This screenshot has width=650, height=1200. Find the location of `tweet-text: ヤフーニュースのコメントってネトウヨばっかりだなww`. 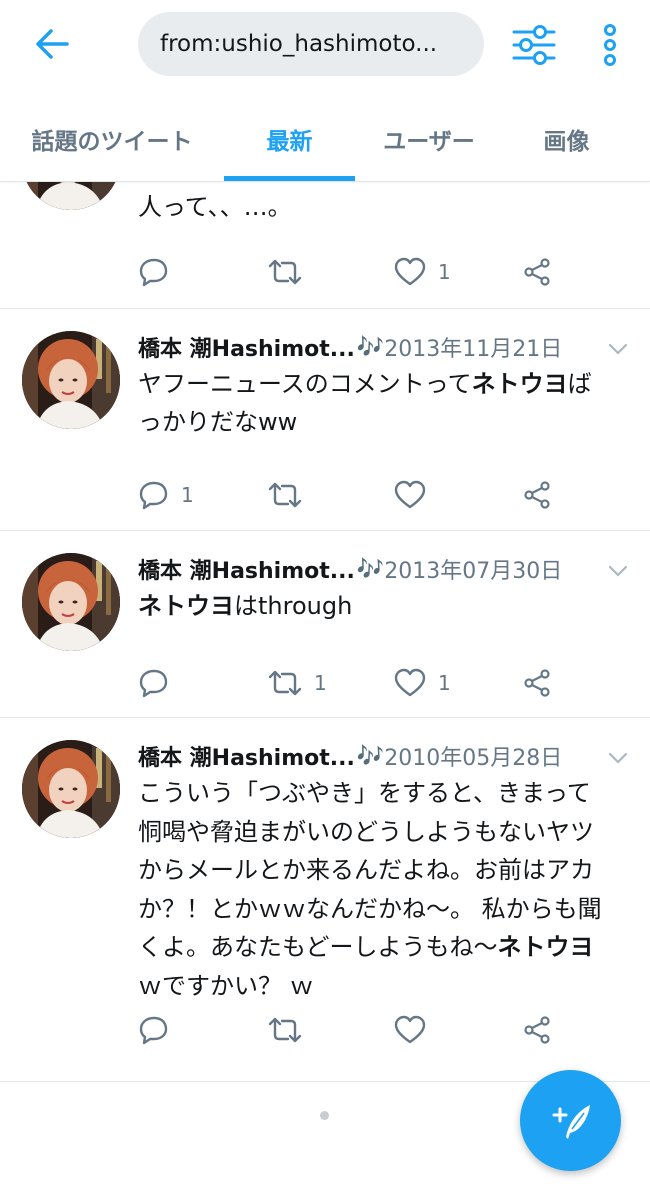

tweet-text: ヤフーニュースのコメントってネトウヨばっかりだなww is located at coordinates (365, 403).